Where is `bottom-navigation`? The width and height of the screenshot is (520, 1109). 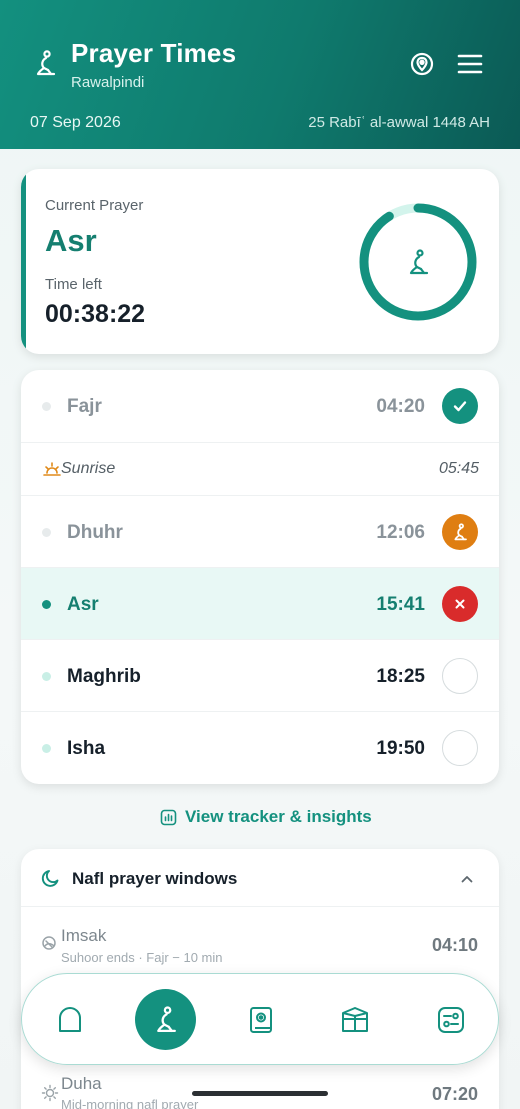
bottom-navigation is located at coordinates (260, 1019).